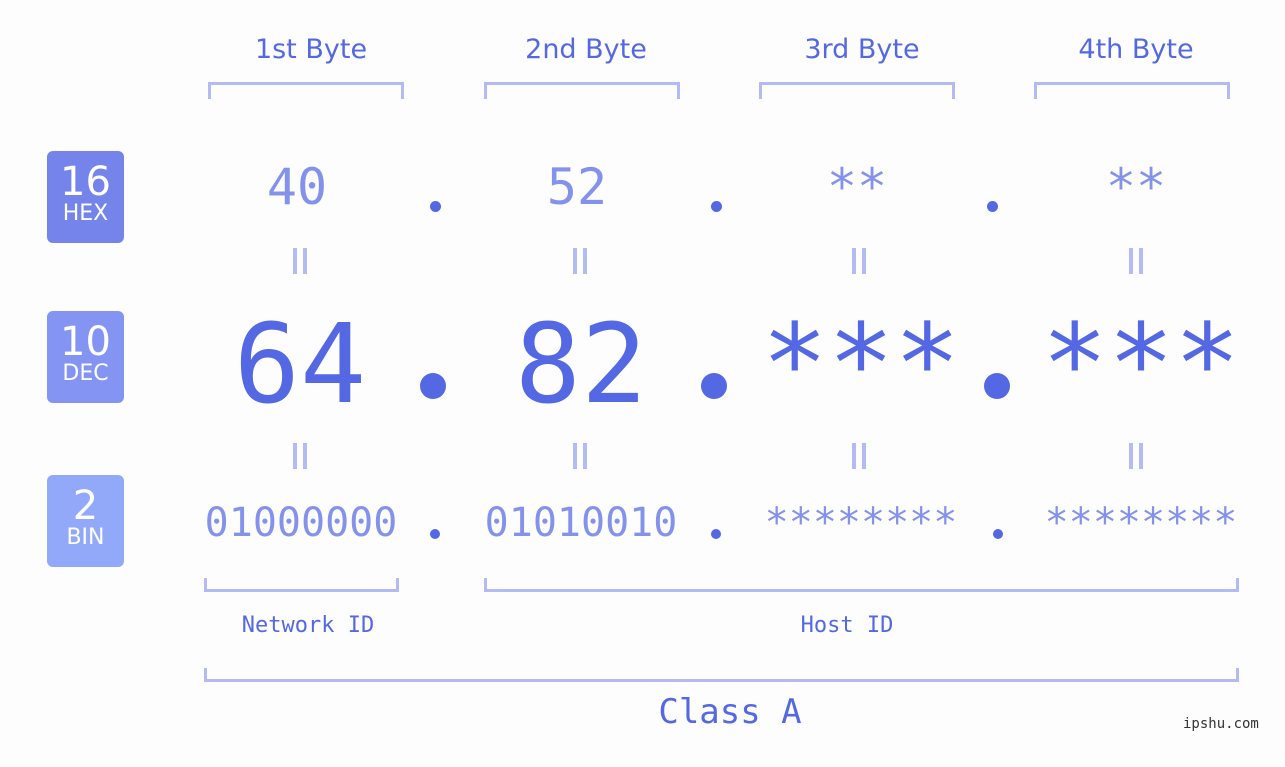 Image resolution: width=1285 pixels, height=767 pixels. Describe the element at coordinates (300, 364) in the screenshot. I see `dec-byte-1: 64` at that location.